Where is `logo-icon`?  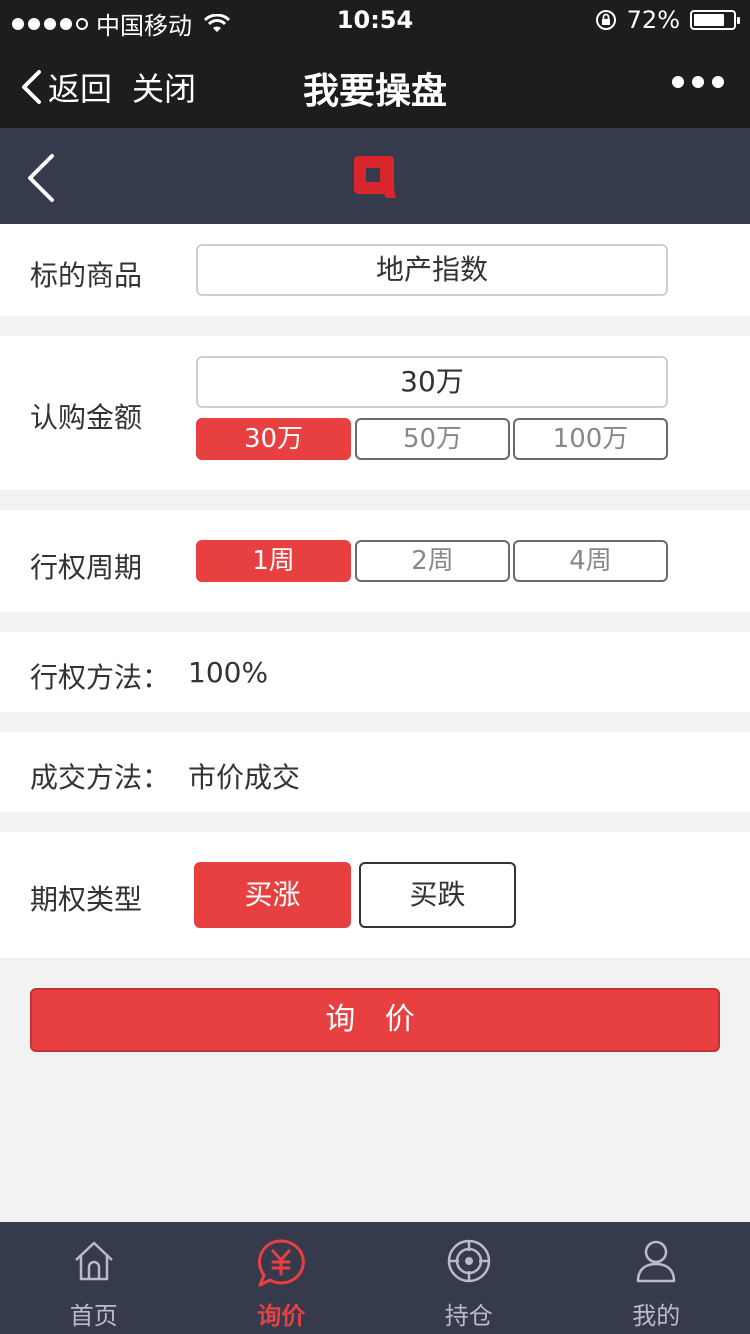 logo-icon is located at coordinates (375, 177).